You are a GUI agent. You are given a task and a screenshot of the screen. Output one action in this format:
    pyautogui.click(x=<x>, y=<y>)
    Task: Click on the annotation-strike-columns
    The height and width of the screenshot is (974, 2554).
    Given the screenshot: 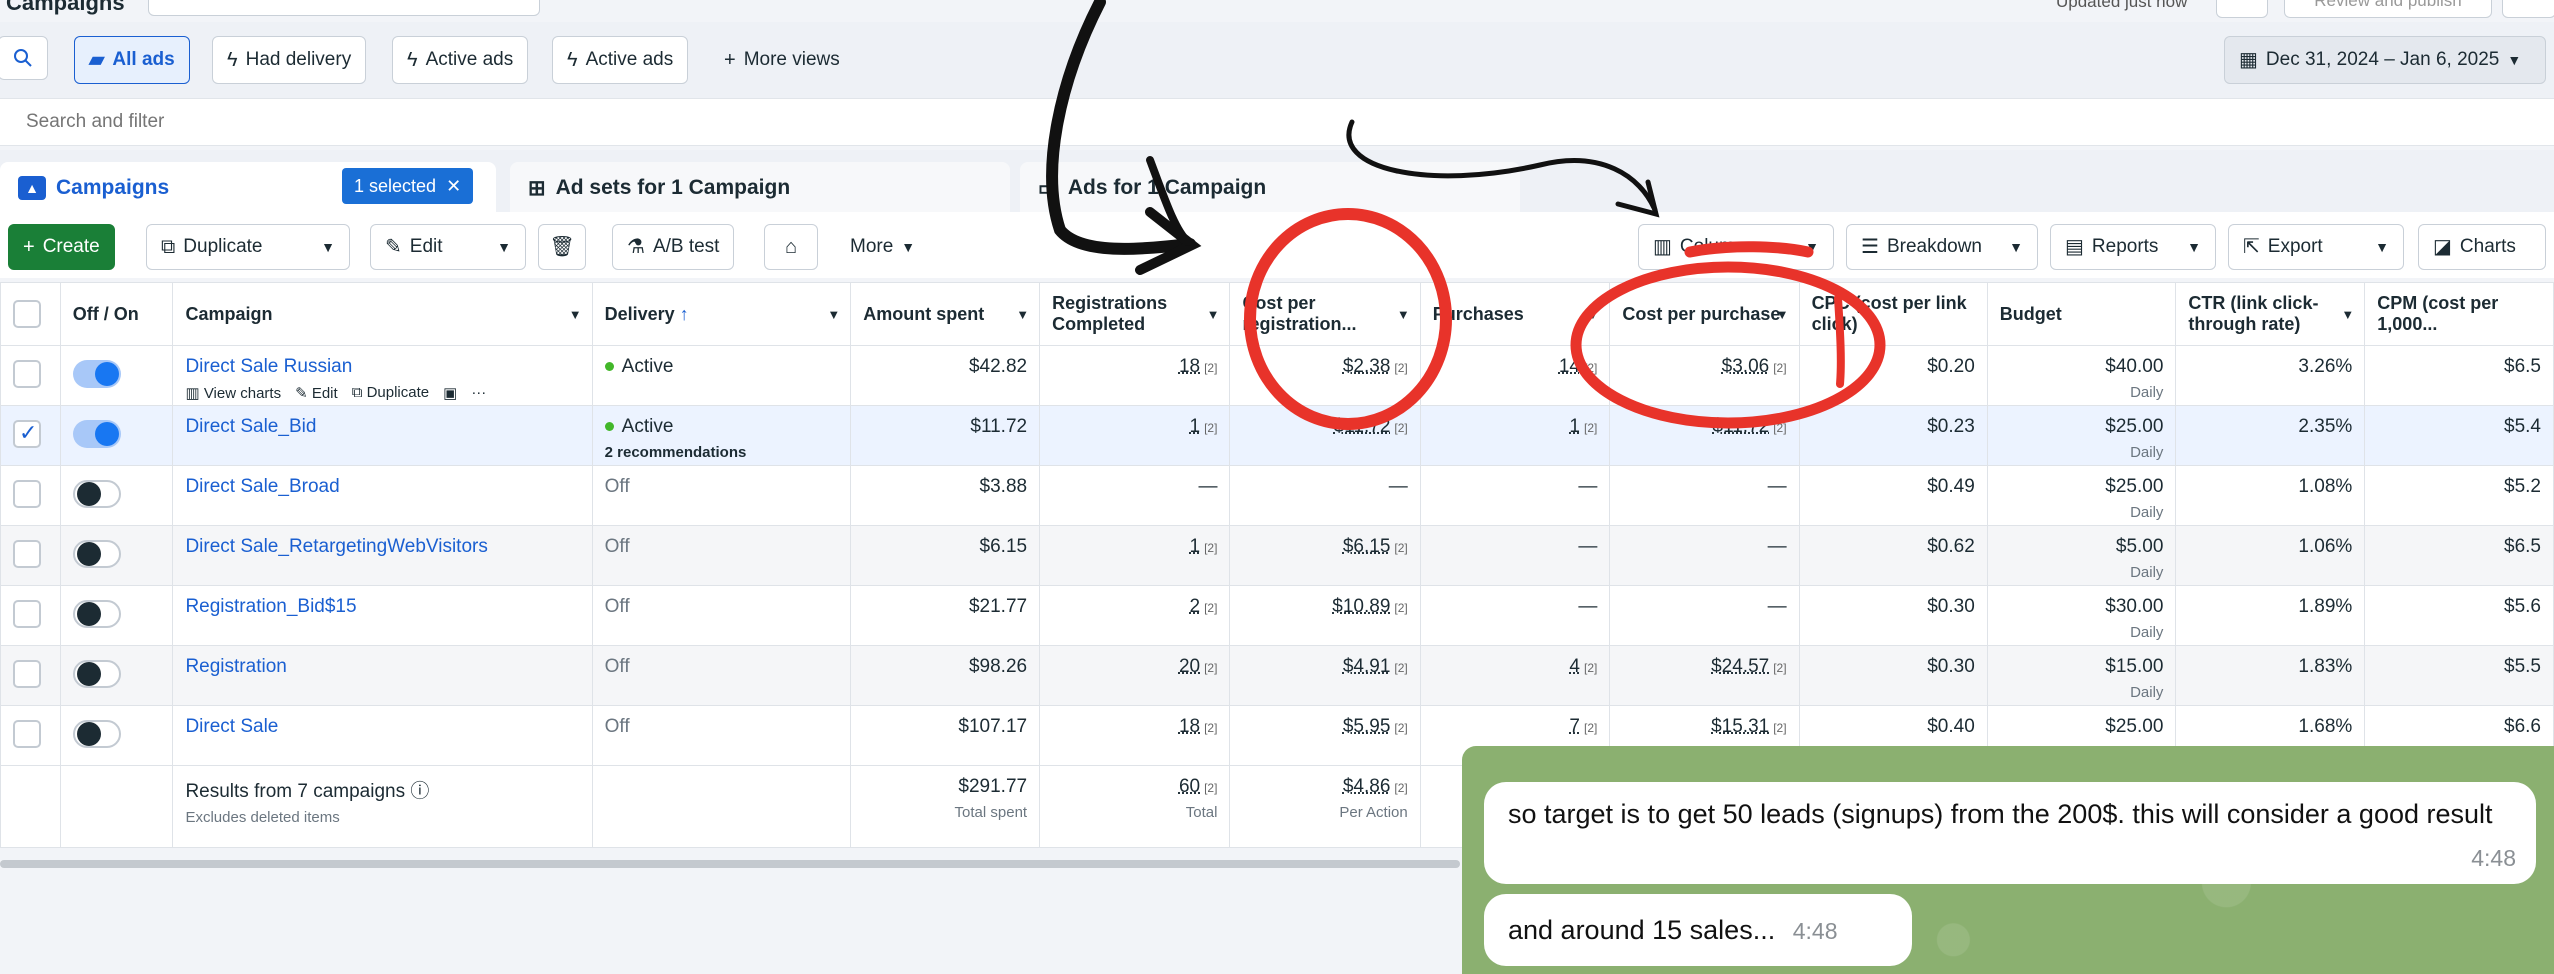 What is the action you would take?
    pyautogui.click(x=1749, y=249)
    